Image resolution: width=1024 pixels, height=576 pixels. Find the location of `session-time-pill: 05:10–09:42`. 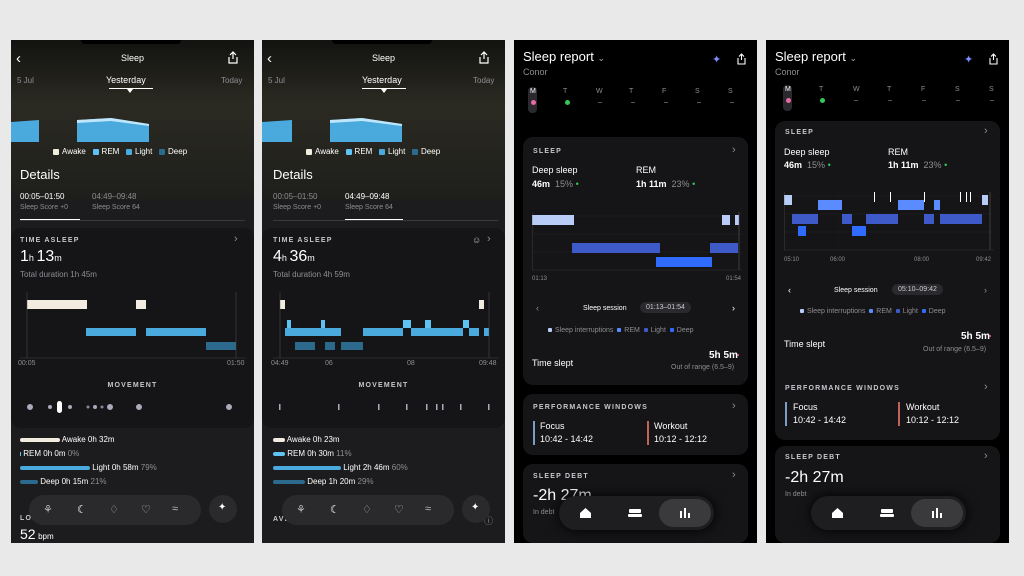

session-time-pill: 05:10–09:42 is located at coordinates (917, 289).